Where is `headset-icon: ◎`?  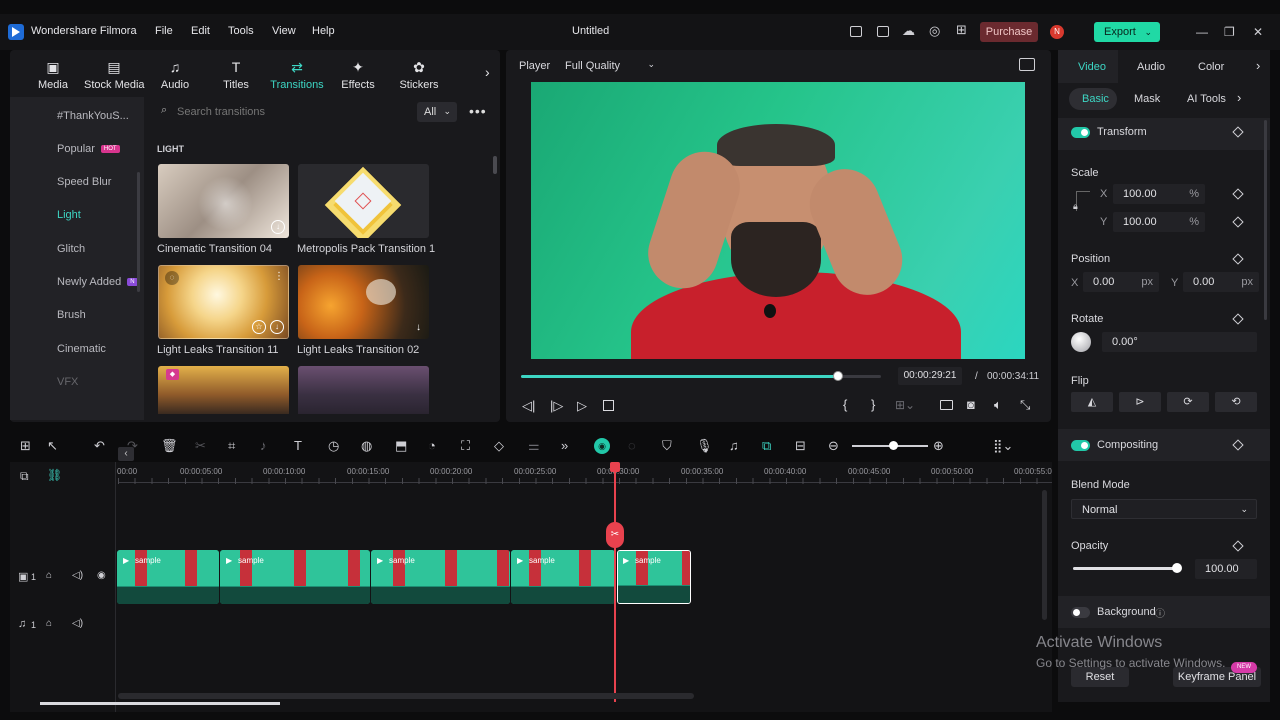
headset-icon: ◎ is located at coordinates (934, 31).